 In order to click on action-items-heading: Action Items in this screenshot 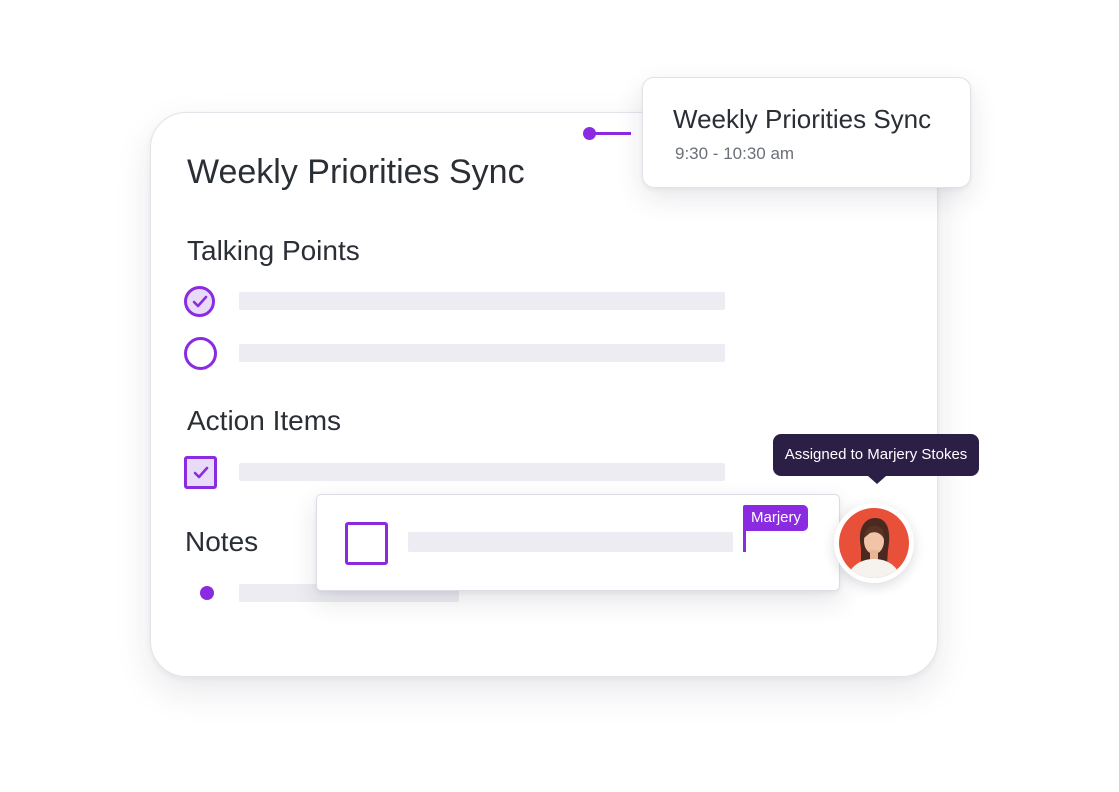, I will do `click(264, 420)`.